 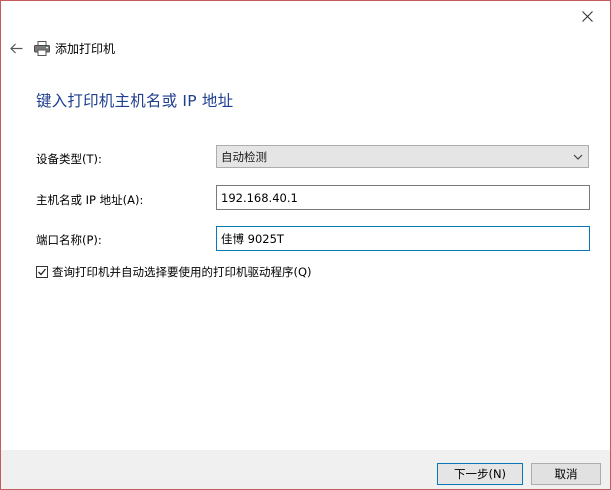 What do you see at coordinates (42, 48) in the screenshot?
I see `printer-icon` at bounding box center [42, 48].